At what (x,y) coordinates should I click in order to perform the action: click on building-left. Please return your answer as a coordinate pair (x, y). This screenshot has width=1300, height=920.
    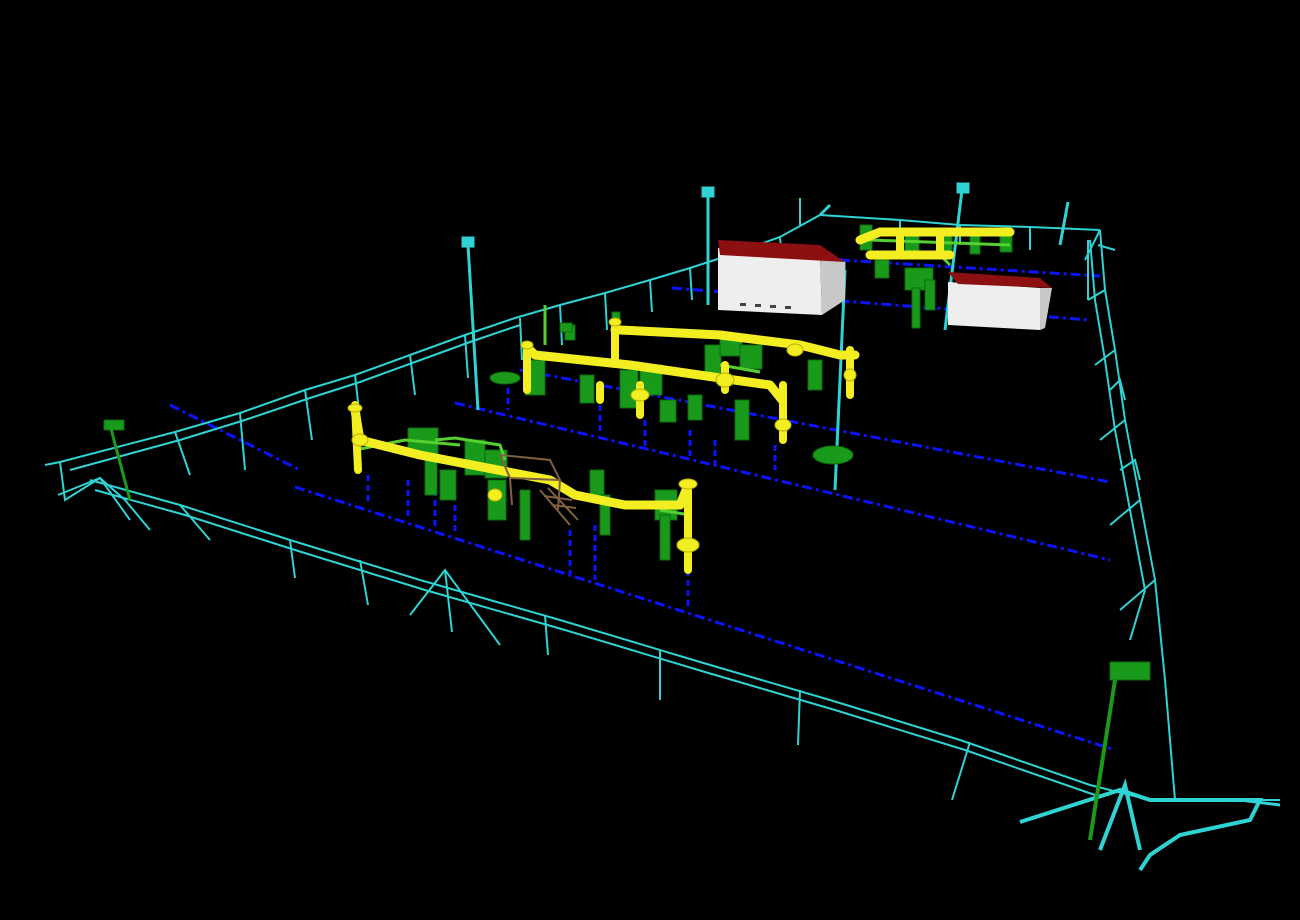
    Looking at the image, I should click on (781, 277).